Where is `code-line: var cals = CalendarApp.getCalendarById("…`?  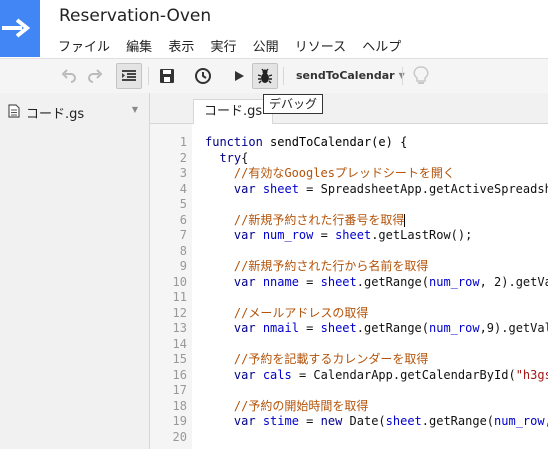 code-line: var cals = CalendarApp.getCalendarById("… is located at coordinates (376, 376).